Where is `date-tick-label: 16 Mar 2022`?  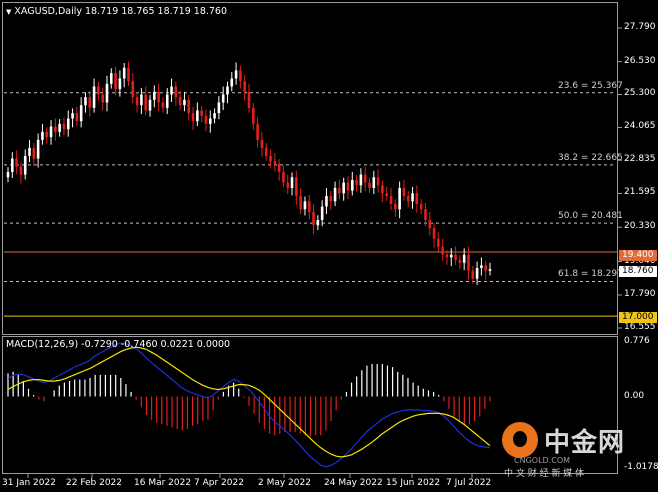
date-tick-label: 16 Mar 2022 is located at coordinates (163, 483).